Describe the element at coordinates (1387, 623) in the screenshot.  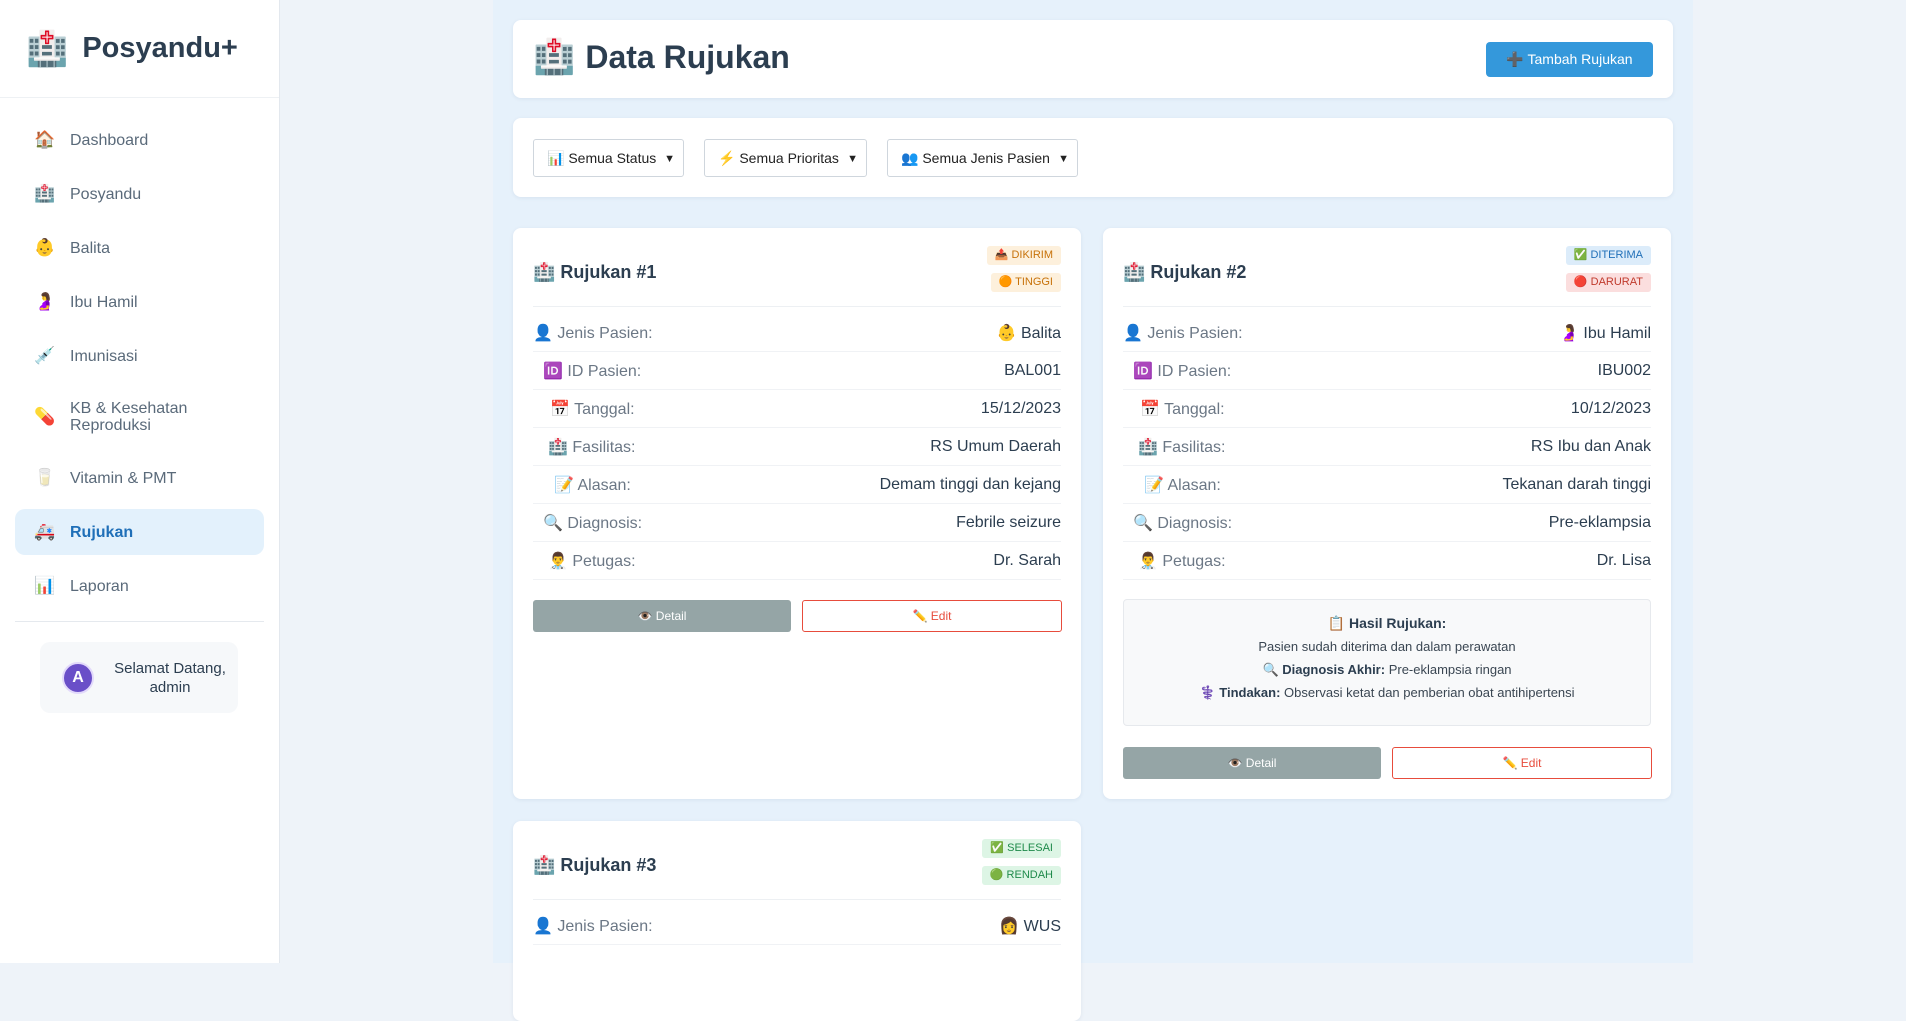
I see `result-title: 📋 Hasil Rujukan:` at that location.